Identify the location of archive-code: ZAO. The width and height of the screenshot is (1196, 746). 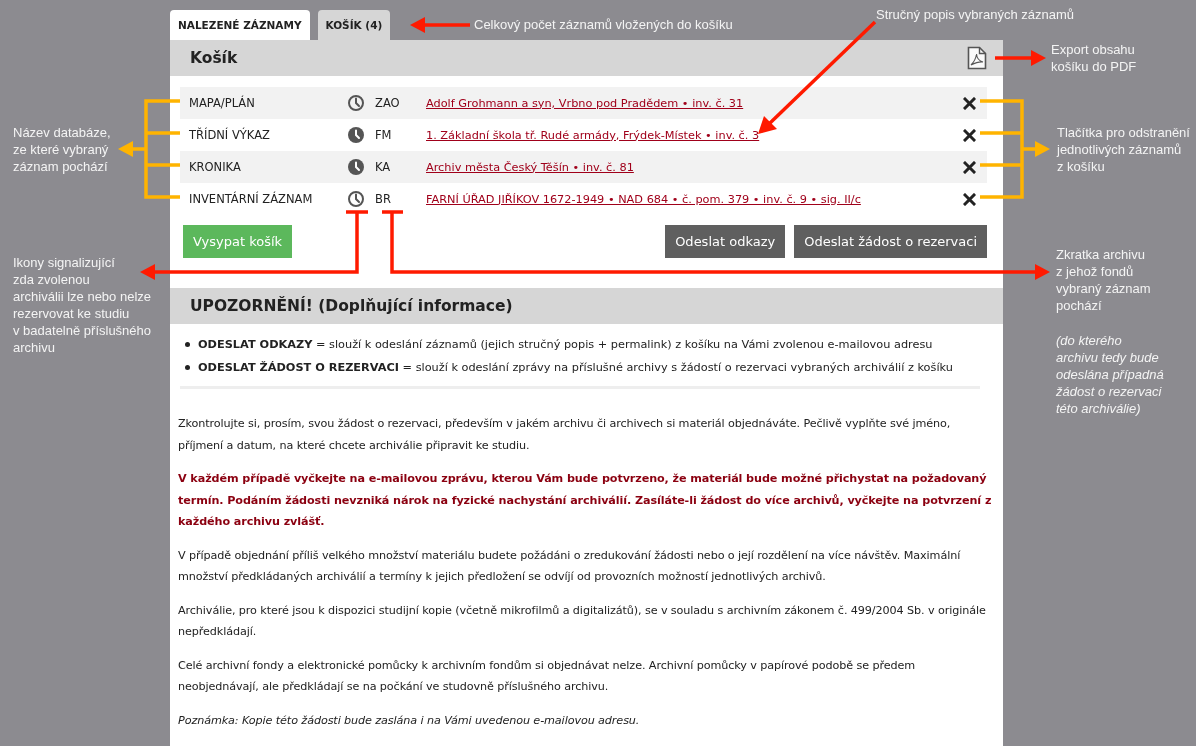
(388, 103).